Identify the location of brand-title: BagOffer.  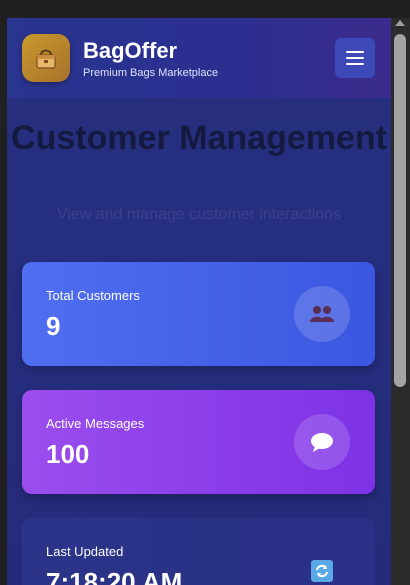
(130, 50).